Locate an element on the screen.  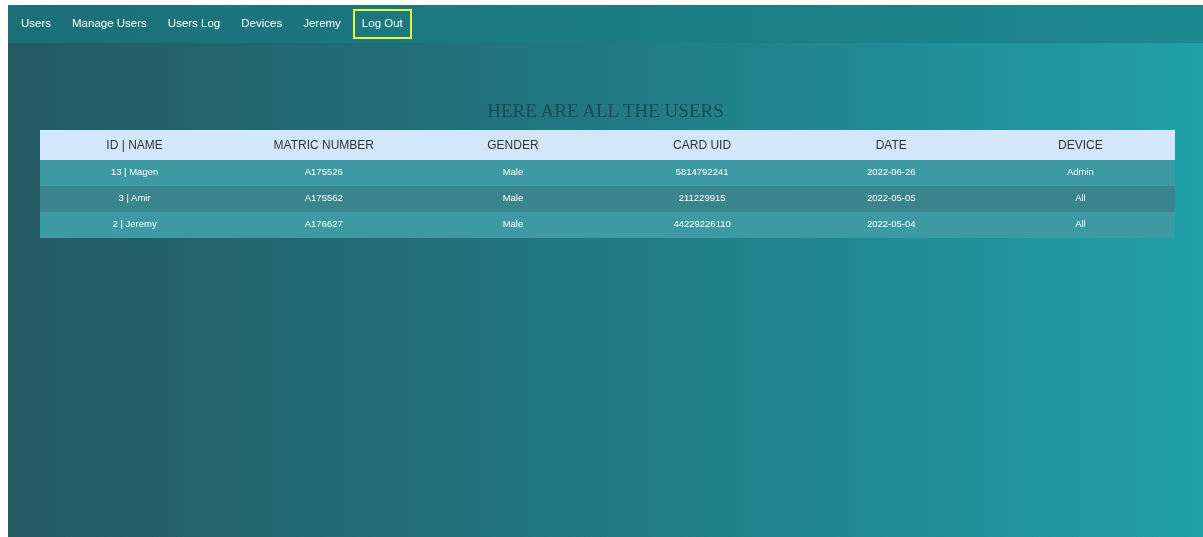
table-cell: 2 | Jeremy is located at coordinates (134, 224).